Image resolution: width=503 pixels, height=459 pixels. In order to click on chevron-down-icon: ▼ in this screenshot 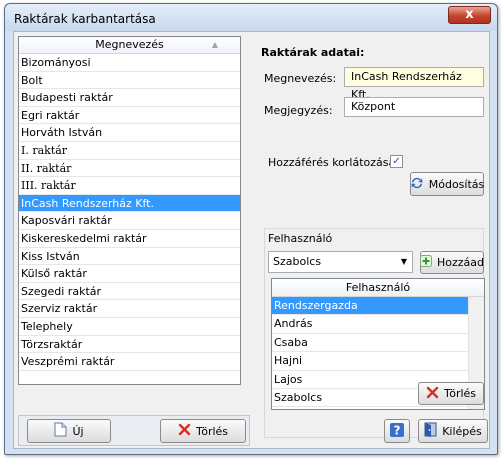, I will do `click(404, 262)`.